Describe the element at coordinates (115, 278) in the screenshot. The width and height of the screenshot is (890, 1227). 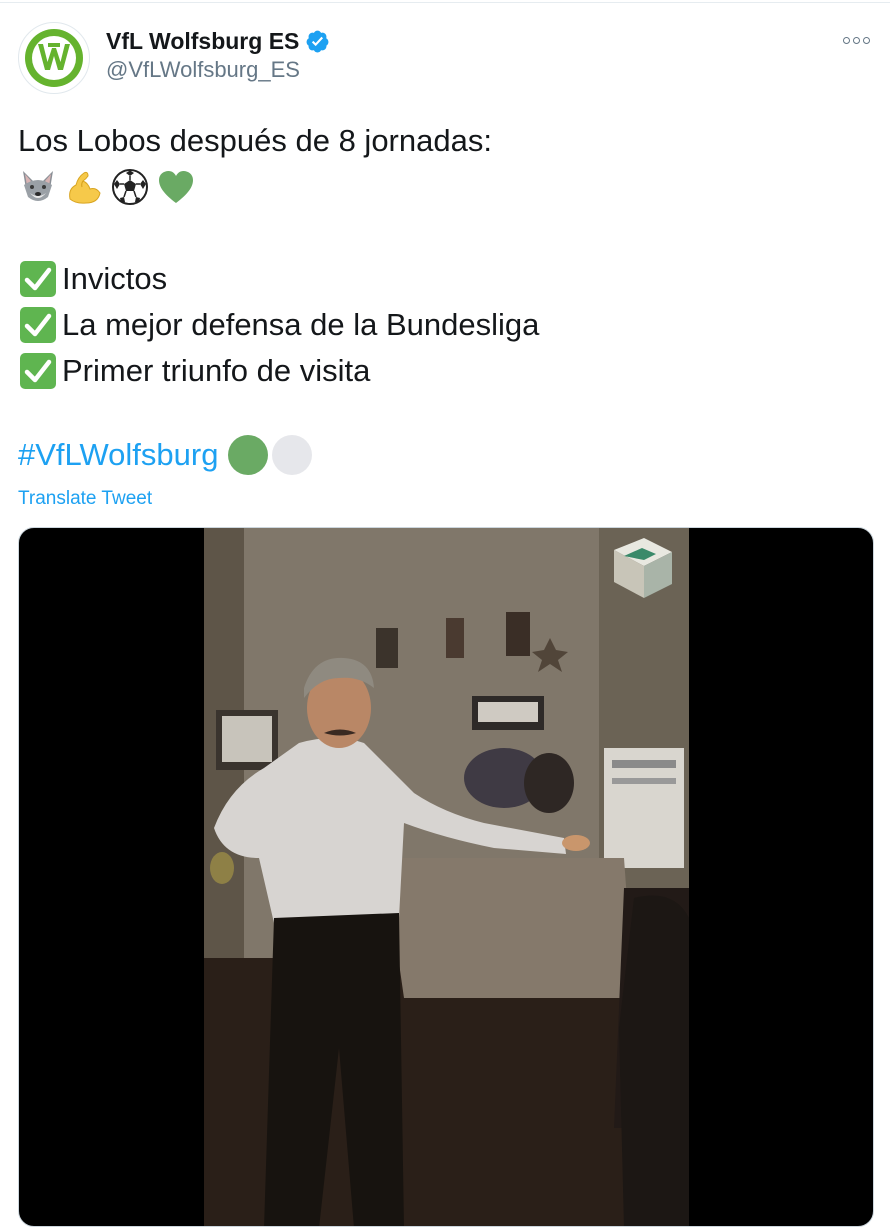
I see `tweet-line-text: Invictos` at that location.